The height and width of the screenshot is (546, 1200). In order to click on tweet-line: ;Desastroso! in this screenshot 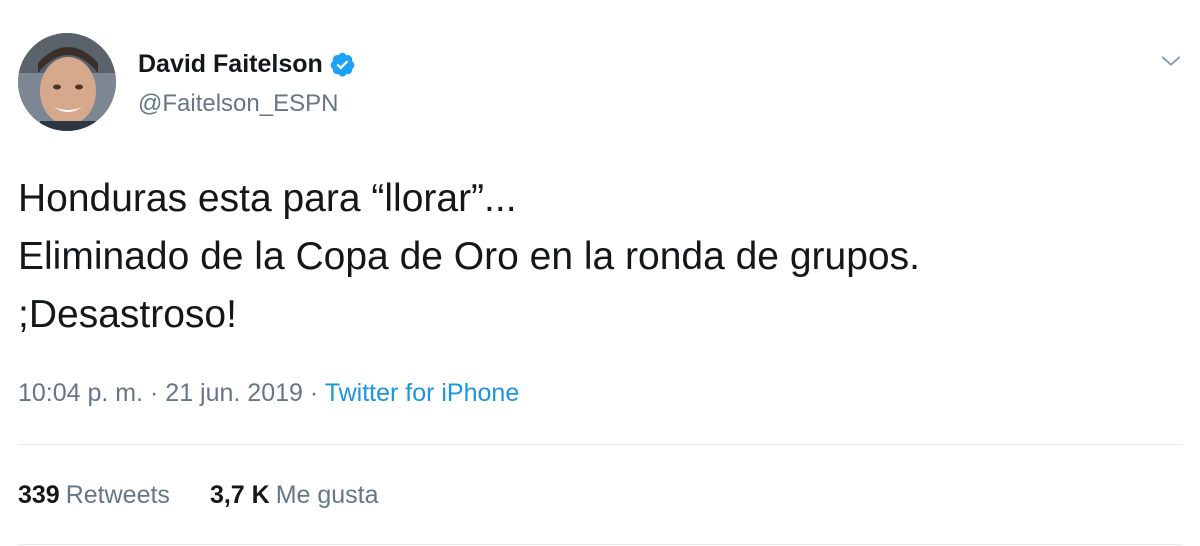, I will do `click(127, 314)`.